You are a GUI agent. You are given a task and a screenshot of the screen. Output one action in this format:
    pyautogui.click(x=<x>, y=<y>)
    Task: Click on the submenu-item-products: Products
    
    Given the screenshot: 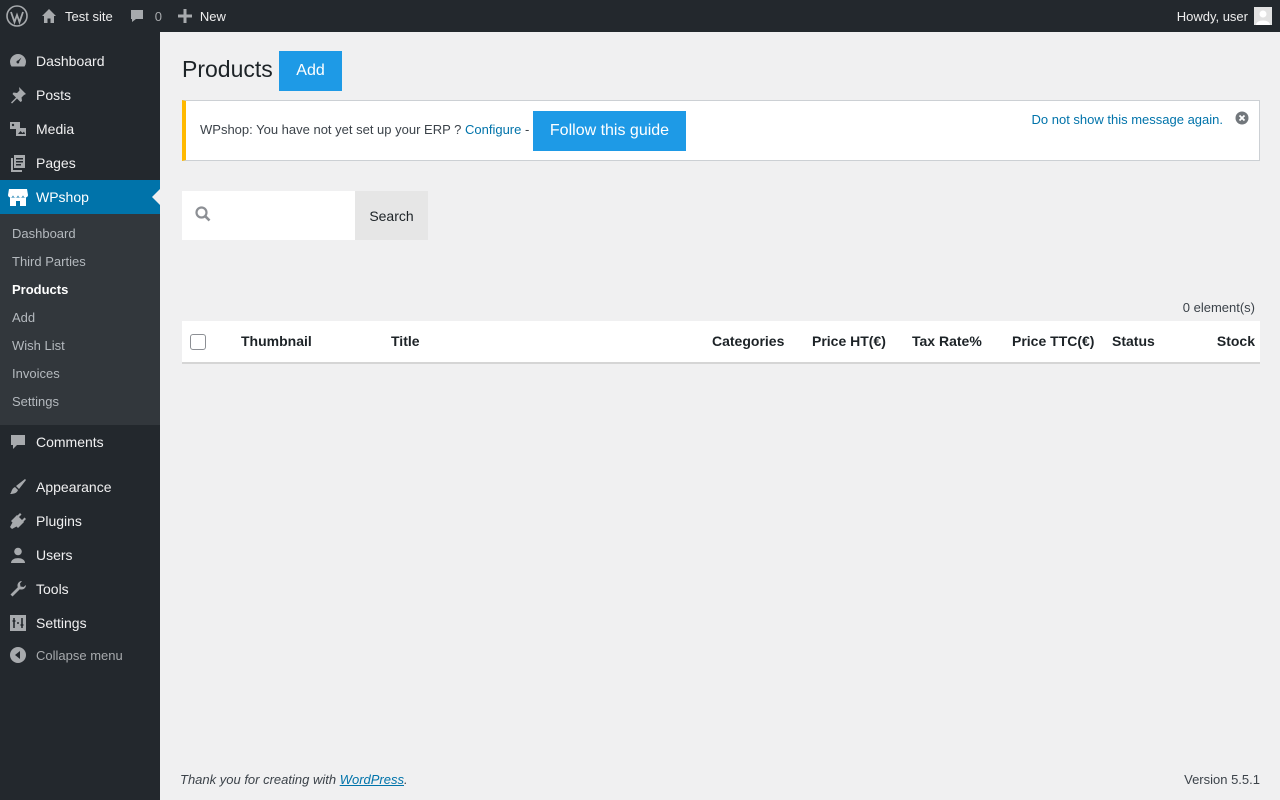 What is the action you would take?
    pyautogui.click(x=40, y=290)
    